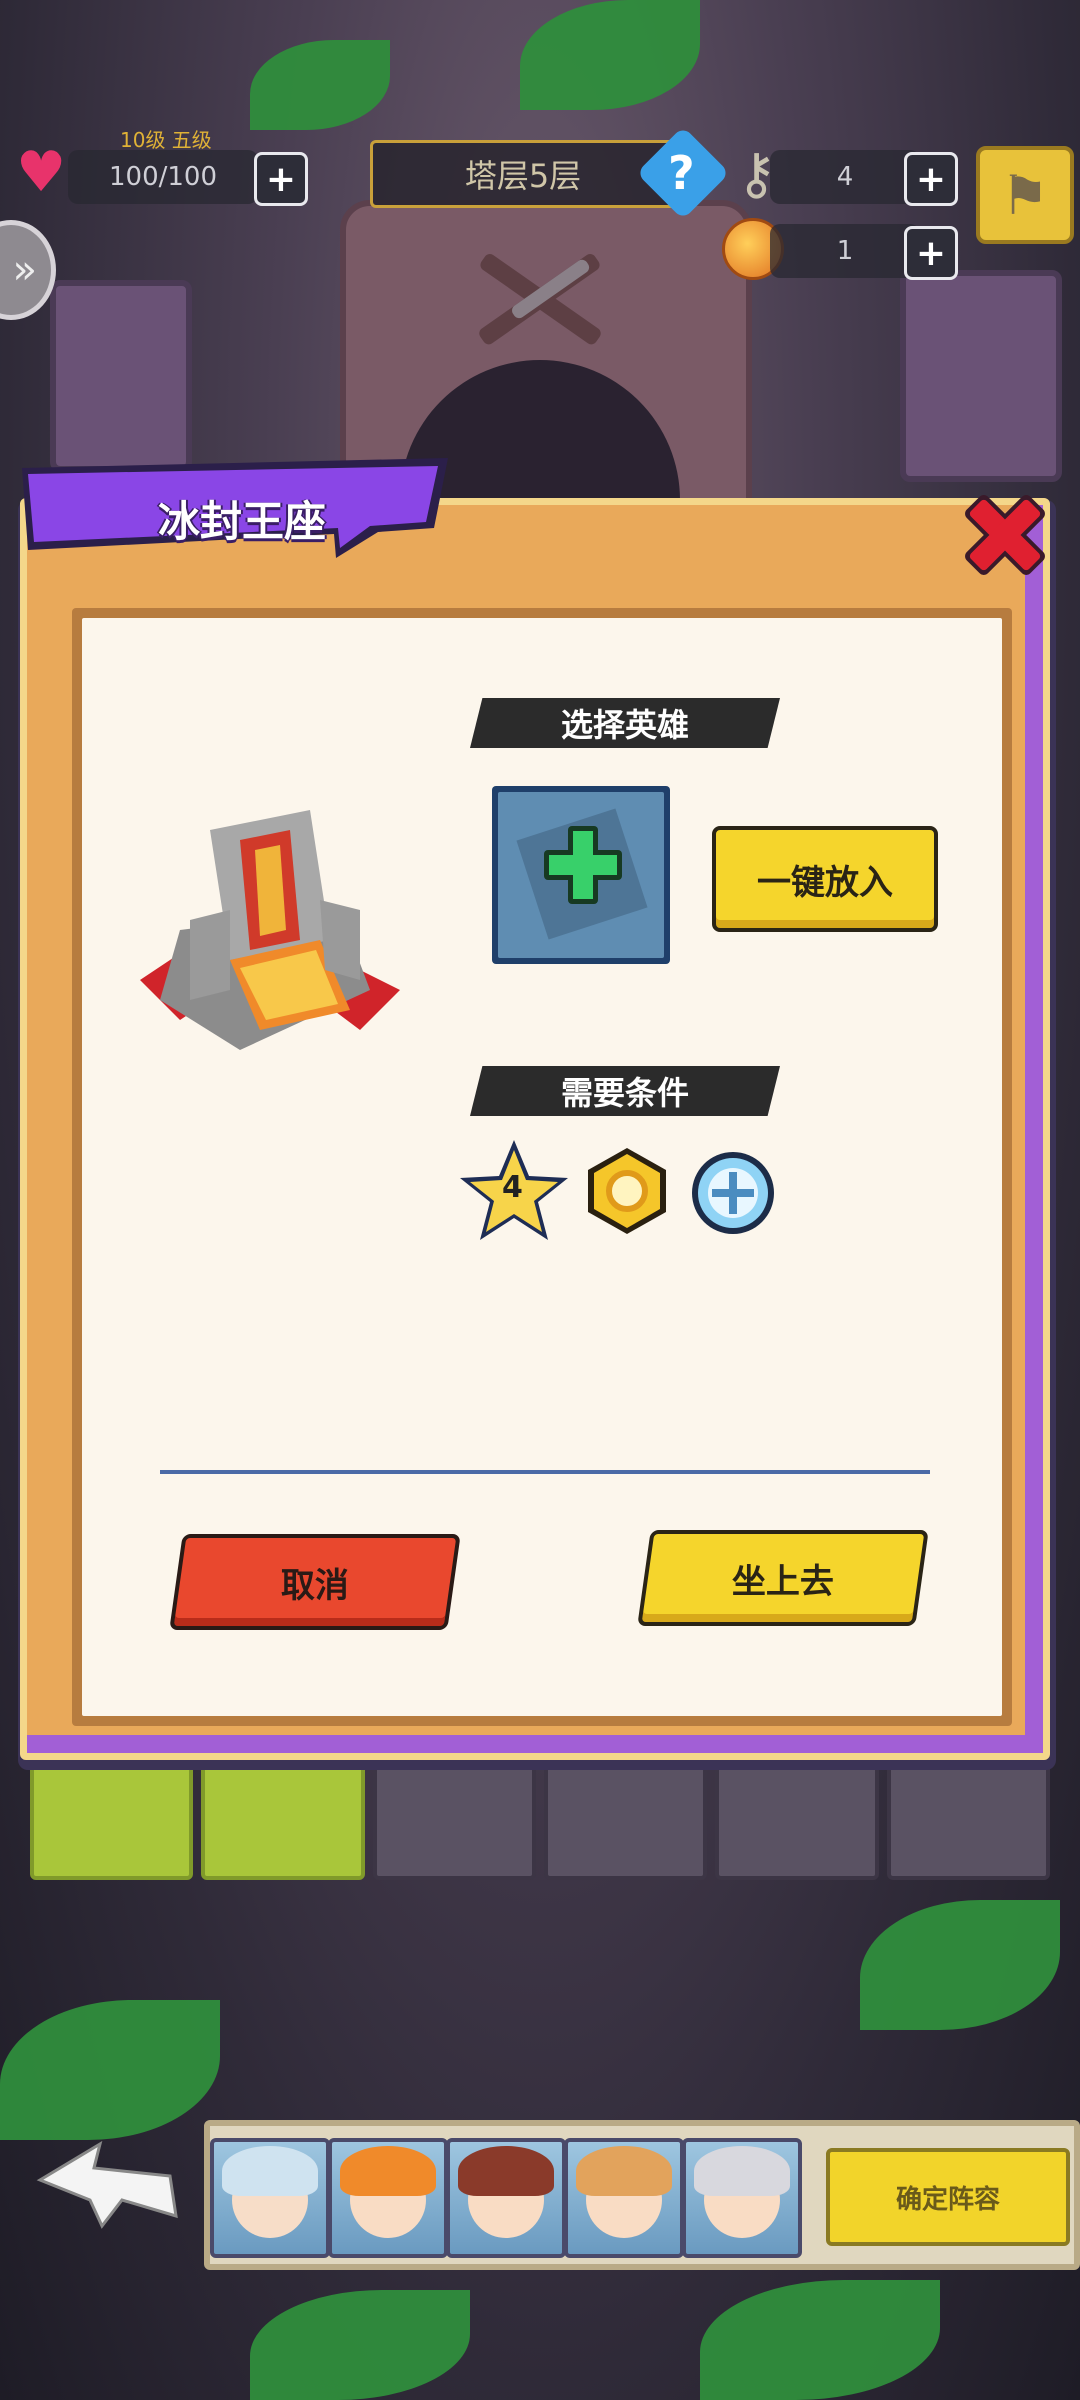  I want to click on requirements-header: 需要条件, so click(625, 1091).